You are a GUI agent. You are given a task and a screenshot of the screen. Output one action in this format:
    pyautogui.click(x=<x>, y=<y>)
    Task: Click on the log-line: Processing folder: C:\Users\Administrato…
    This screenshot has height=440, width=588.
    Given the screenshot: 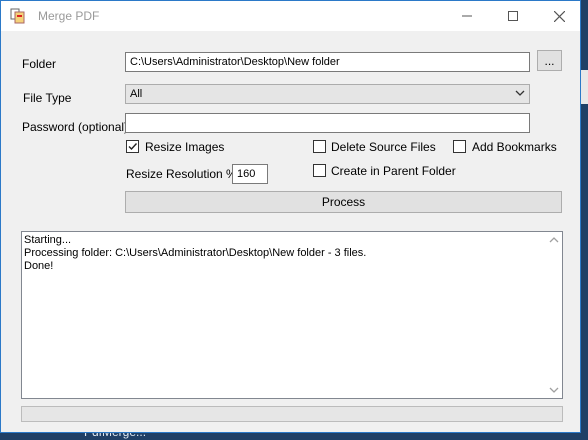 What is the action you would take?
    pyautogui.click(x=195, y=253)
    